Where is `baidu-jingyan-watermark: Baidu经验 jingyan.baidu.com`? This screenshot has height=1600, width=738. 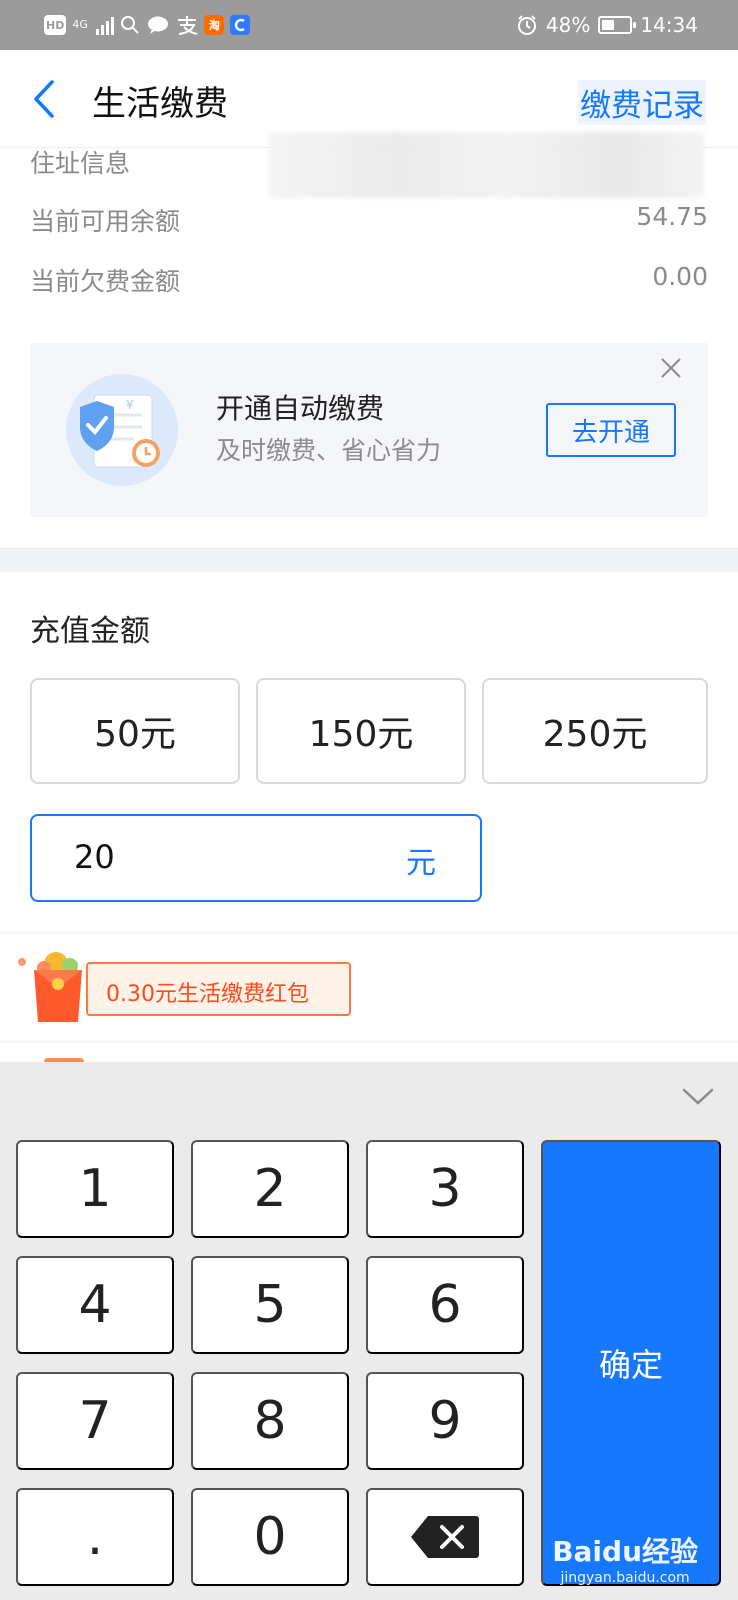 baidu-jingyan-watermark: Baidu经验 jingyan.baidu.com is located at coordinates (625, 1558).